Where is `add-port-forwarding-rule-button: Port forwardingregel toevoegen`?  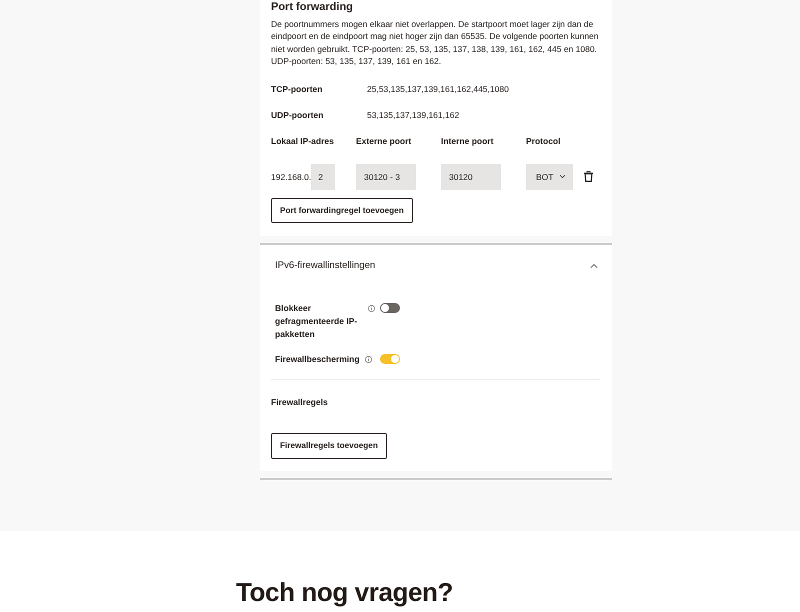
add-port-forwarding-rule-button: Port forwardingregel toevoegen is located at coordinates (342, 210).